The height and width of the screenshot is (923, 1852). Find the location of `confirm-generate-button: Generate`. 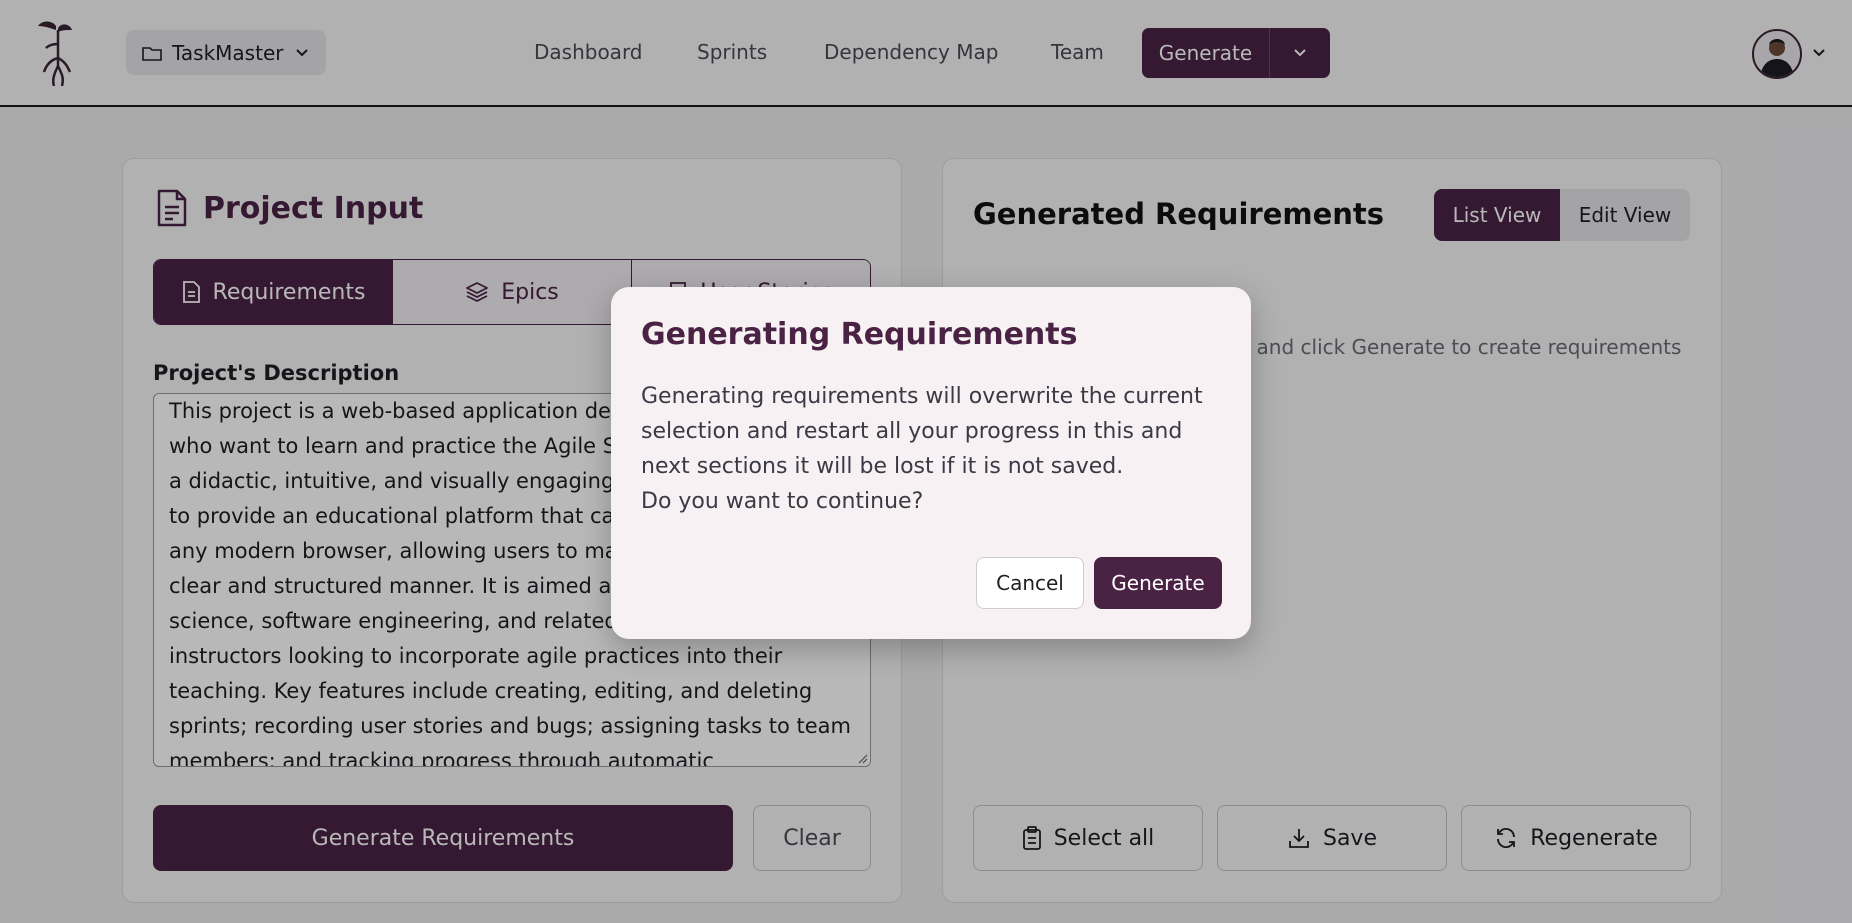

confirm-generate-button: Generate is located at coordinates (1158, 583).